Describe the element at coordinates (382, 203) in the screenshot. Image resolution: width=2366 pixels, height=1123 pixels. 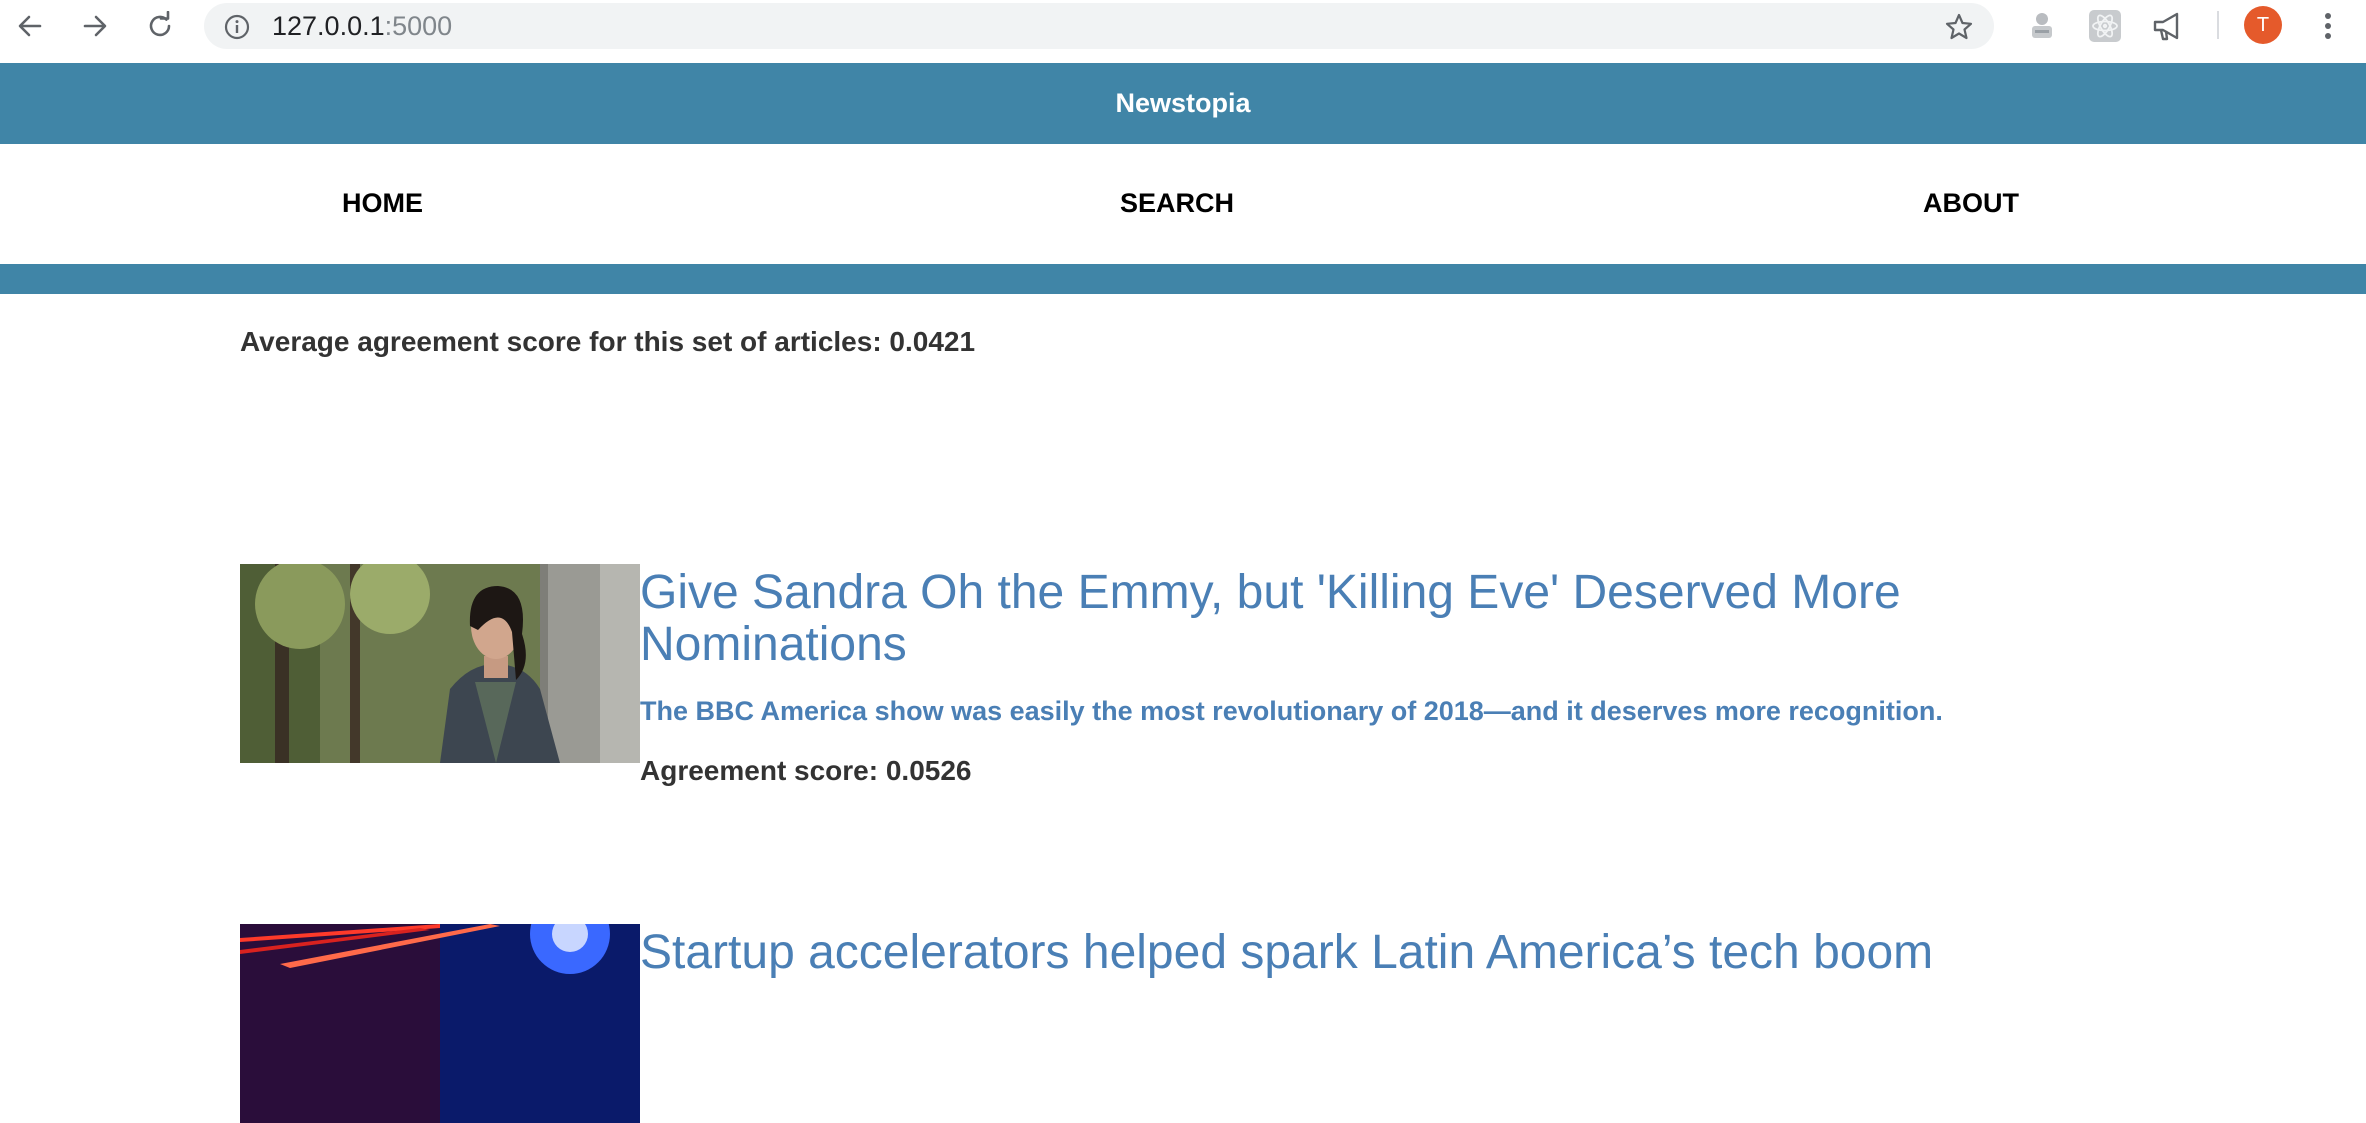
I see `nav-home-link: HOME` at that location.